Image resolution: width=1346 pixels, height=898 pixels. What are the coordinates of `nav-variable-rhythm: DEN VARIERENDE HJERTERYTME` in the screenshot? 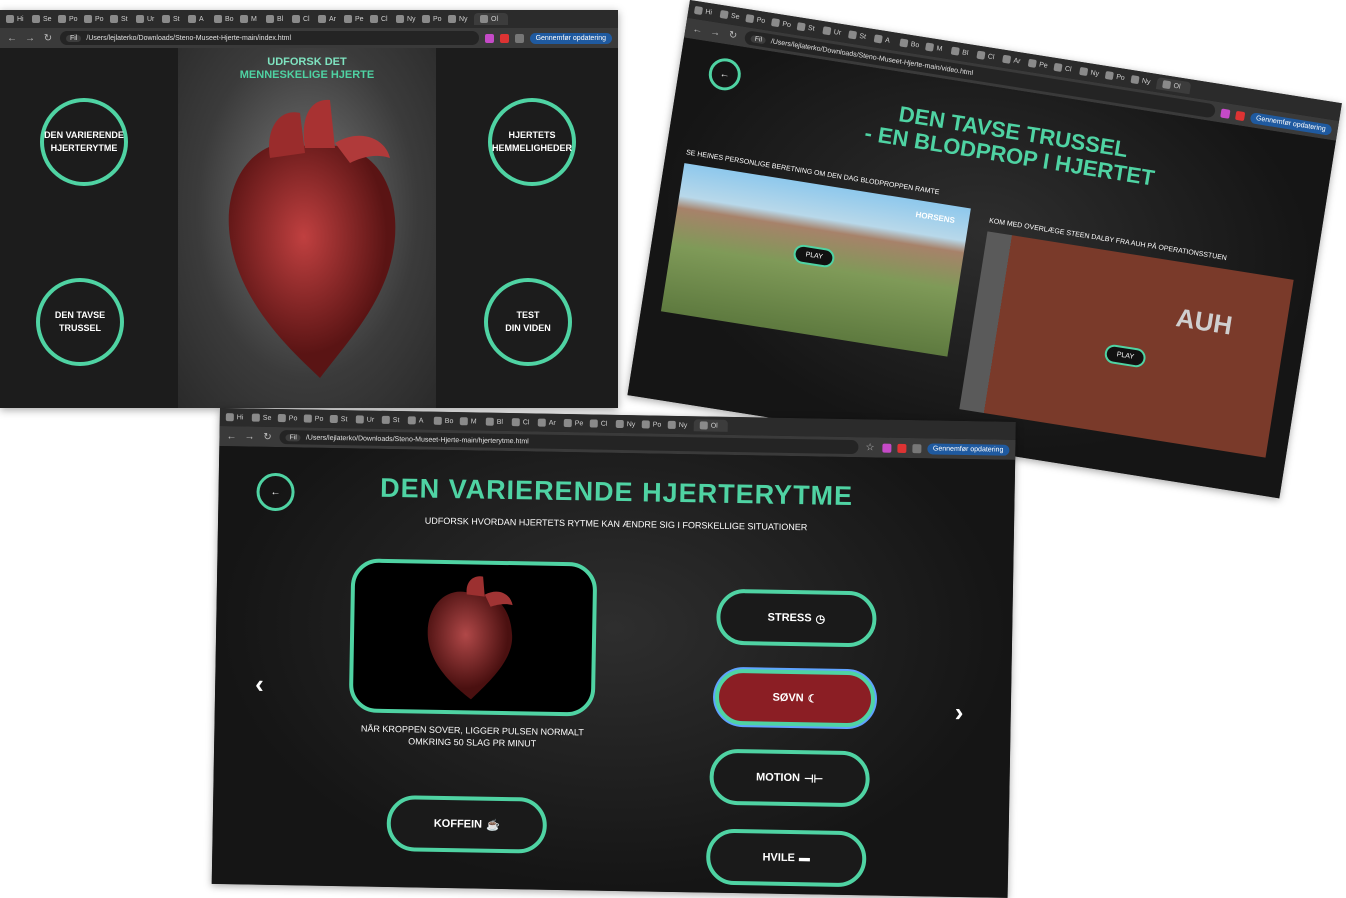 It's located at (84, 142).